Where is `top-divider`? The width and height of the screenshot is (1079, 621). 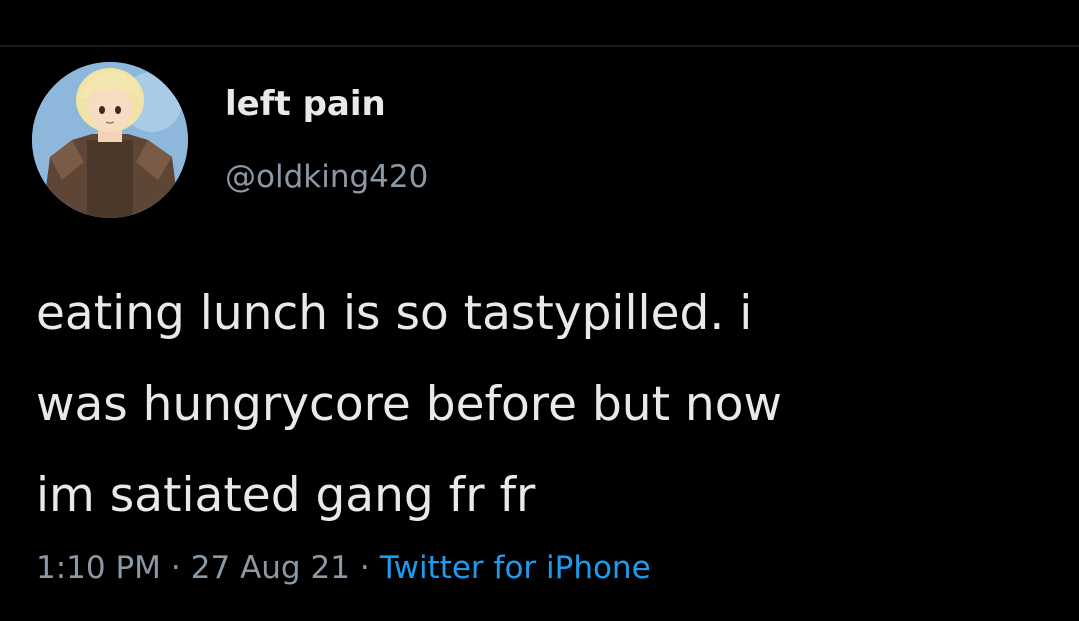 top-divider is located at coordinates (539, 46).